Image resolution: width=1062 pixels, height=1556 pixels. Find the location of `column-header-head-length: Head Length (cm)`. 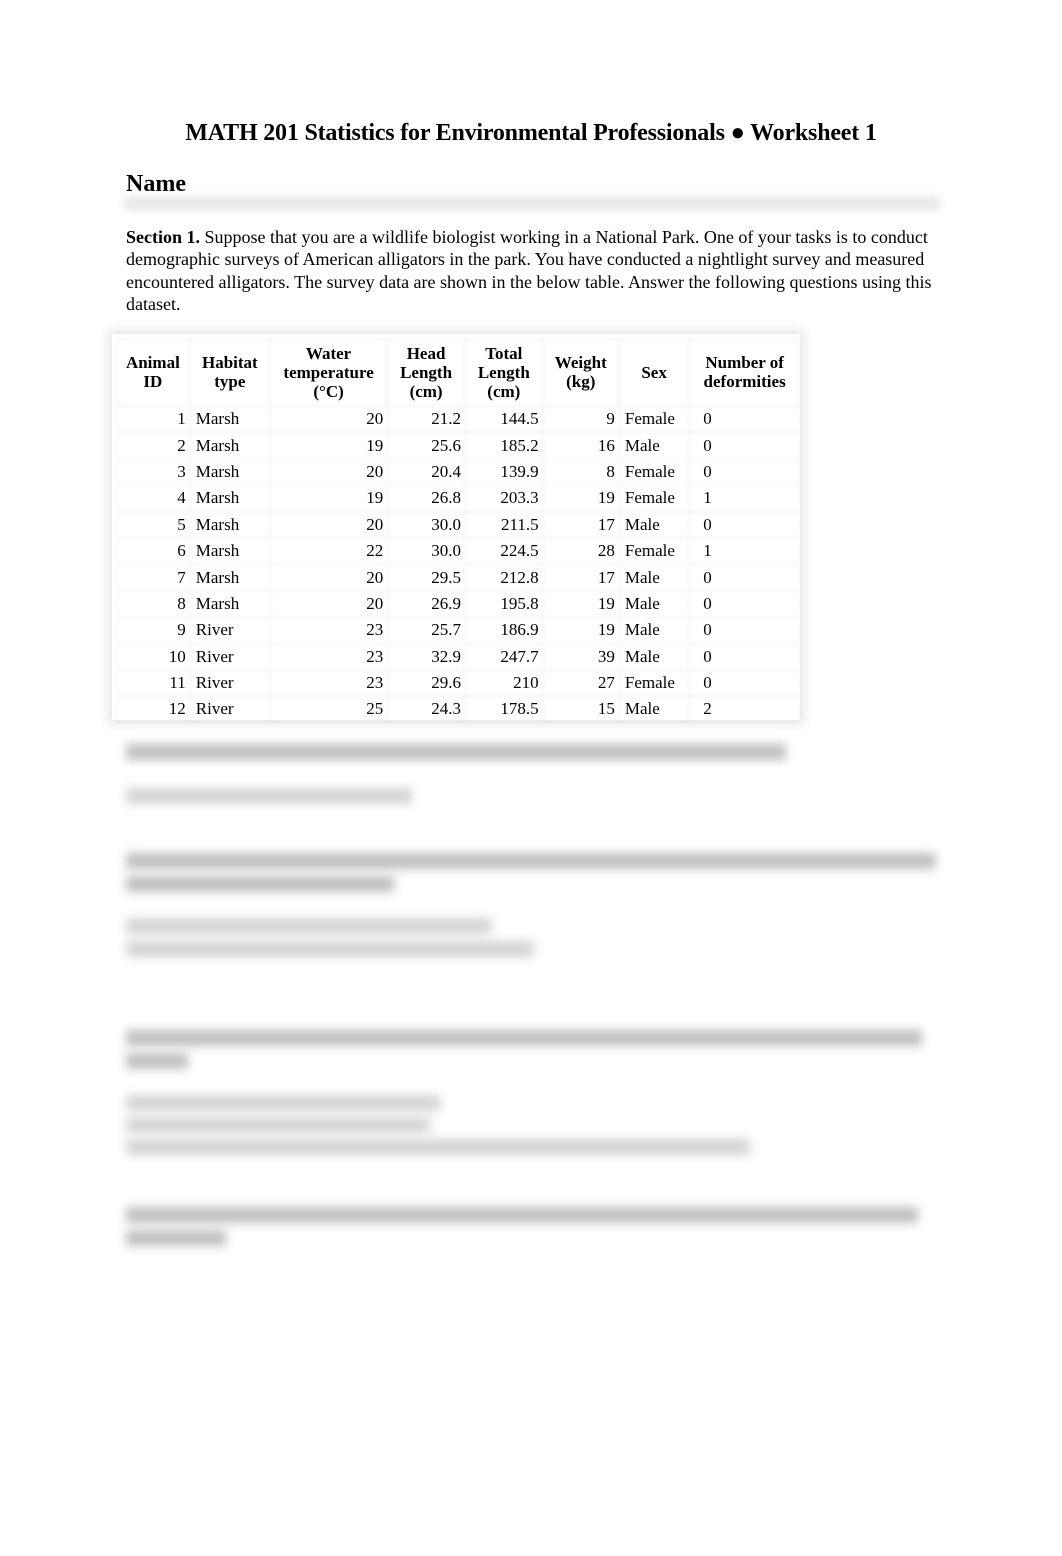

column-header-head-length: Head Length (cm) is located at coordinates (426, 372).